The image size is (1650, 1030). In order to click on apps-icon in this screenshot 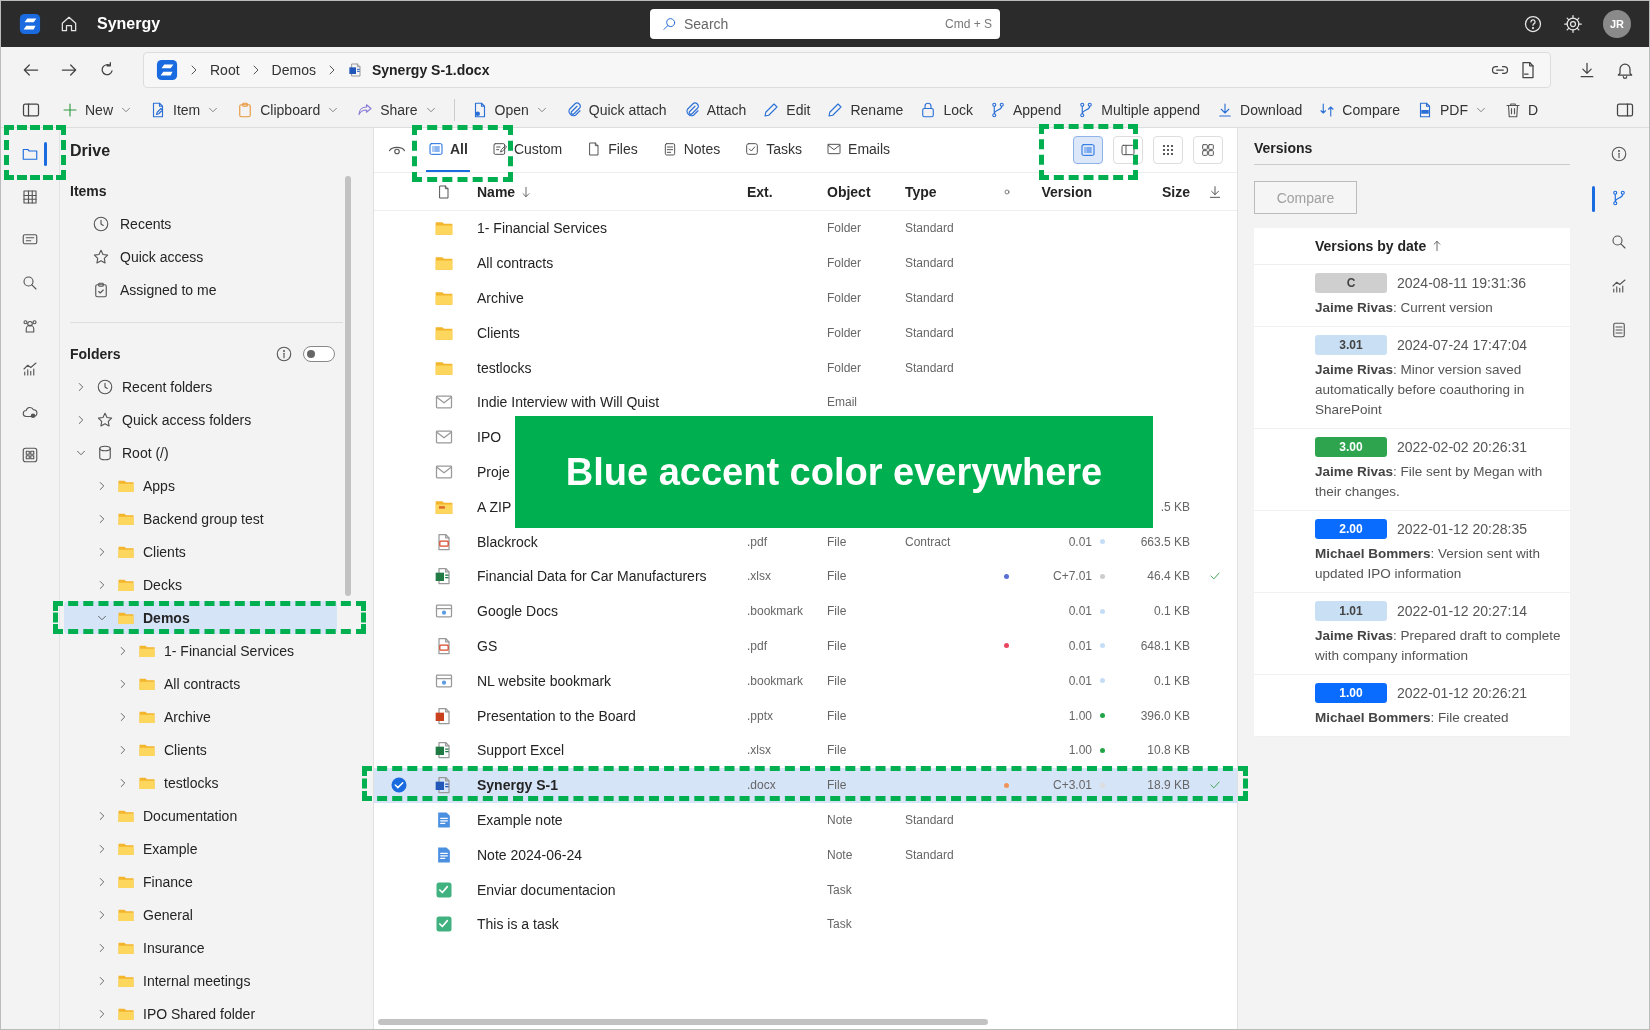, I will do `click(30, 454)`.